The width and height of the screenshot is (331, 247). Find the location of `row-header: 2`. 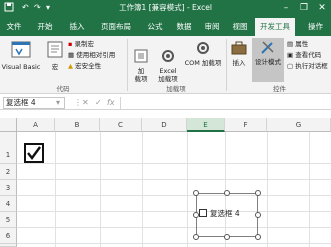

row-header: 2 is located at coordinates (8, 172).